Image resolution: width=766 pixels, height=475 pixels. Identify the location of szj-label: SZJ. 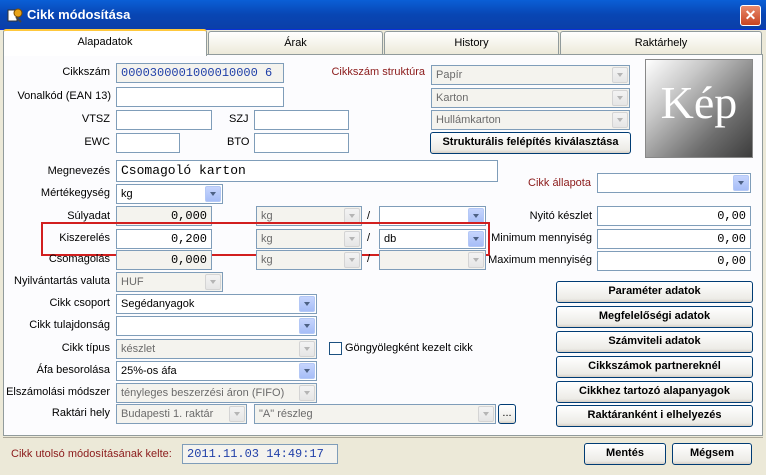
(239, 119).